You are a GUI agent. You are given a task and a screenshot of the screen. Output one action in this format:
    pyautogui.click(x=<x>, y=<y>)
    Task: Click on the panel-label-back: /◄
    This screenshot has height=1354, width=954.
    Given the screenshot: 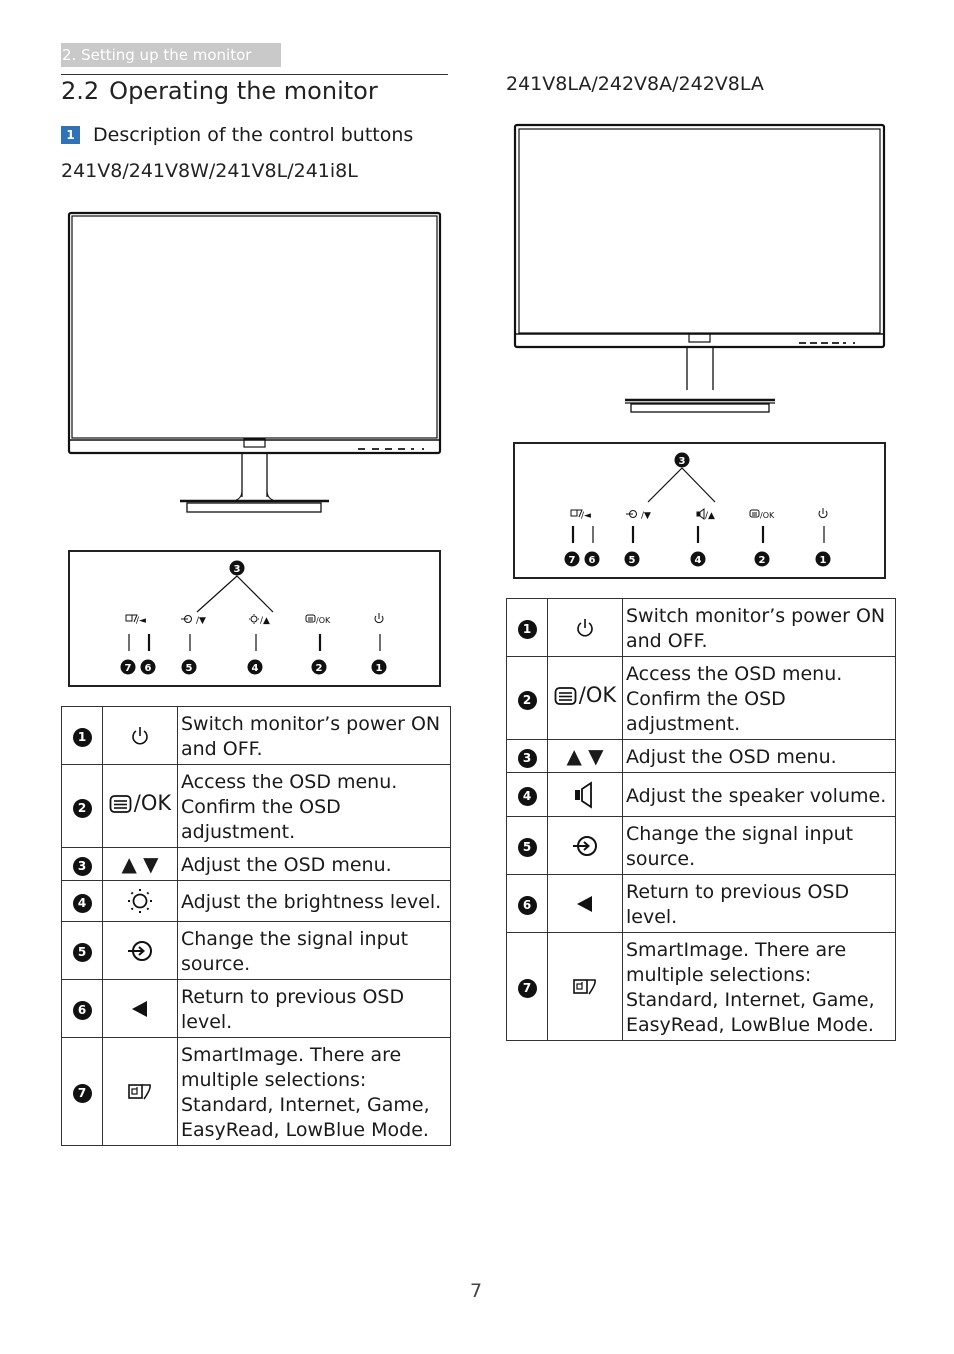 What is the action you would take?
    pyautogui.click(x=586, y=516)
    